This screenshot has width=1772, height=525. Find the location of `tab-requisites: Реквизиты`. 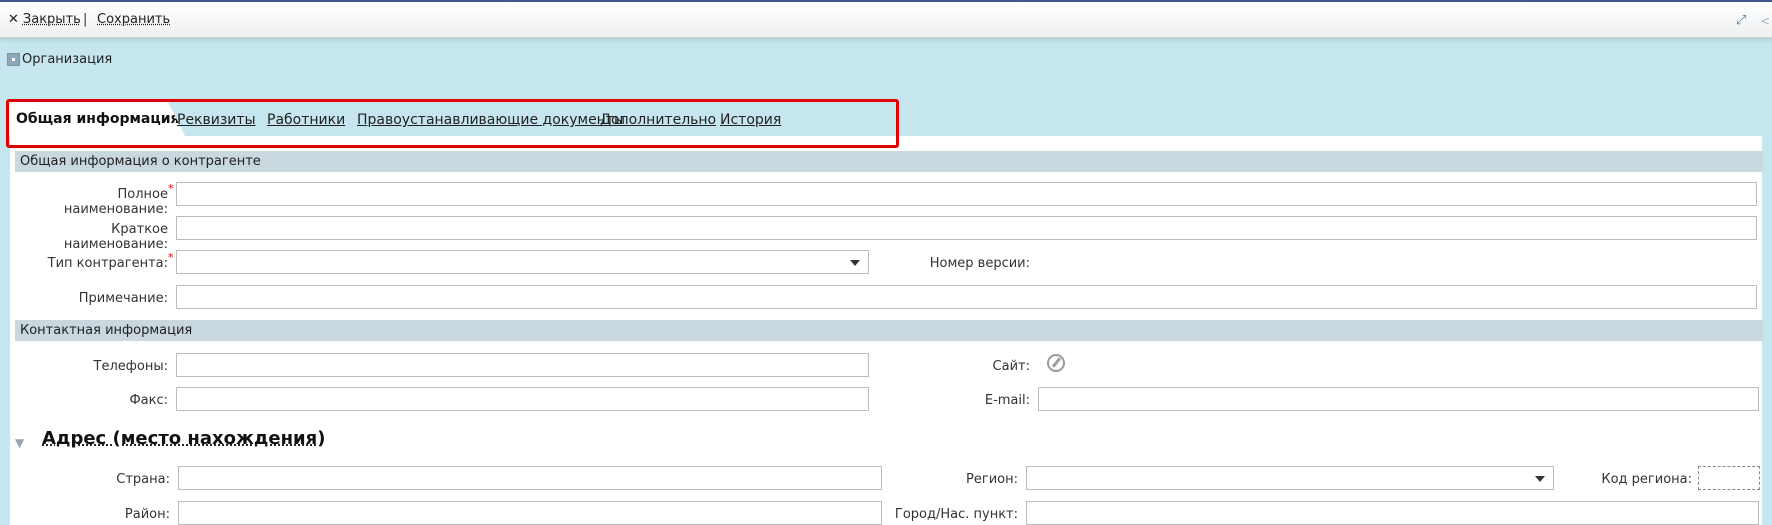

tab-requisites: Реквизиты is located at coordinates (216, 120).